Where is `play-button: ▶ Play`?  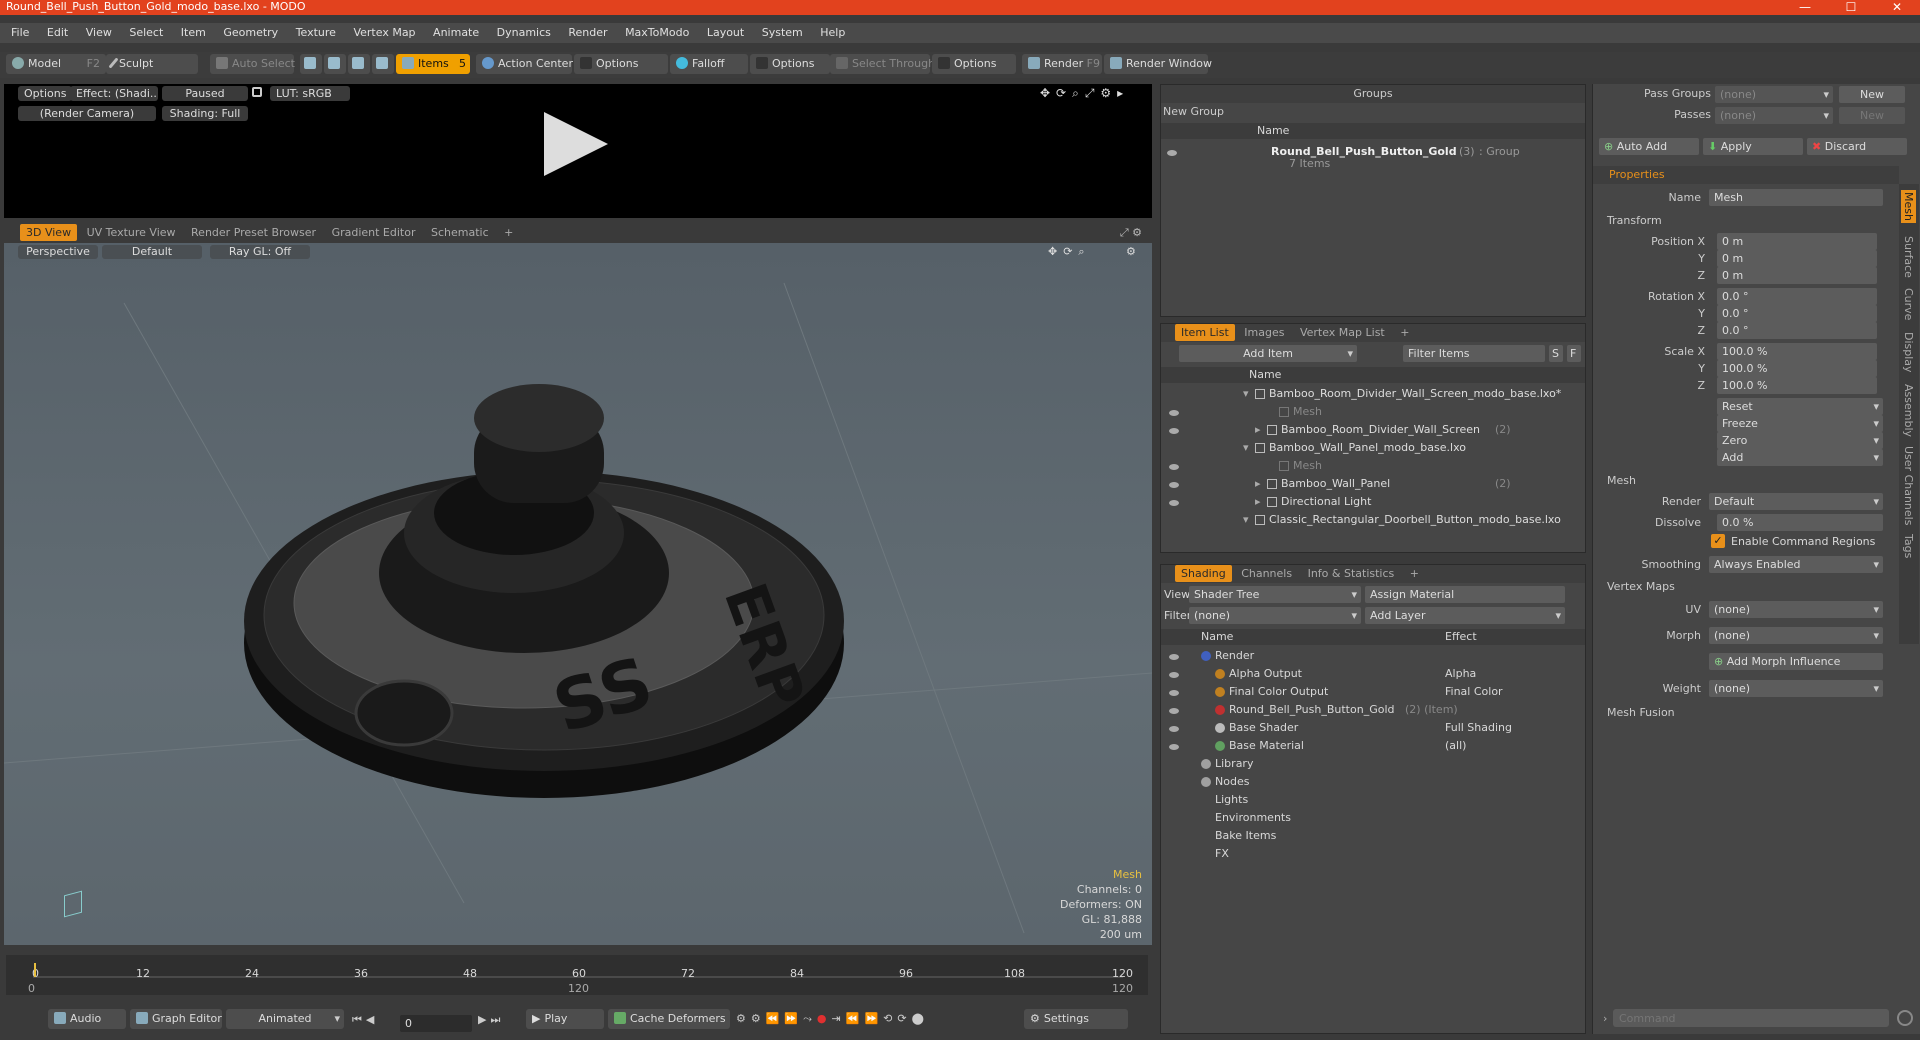
play-button: ▶ Play is located at coordinates (565, 1019).